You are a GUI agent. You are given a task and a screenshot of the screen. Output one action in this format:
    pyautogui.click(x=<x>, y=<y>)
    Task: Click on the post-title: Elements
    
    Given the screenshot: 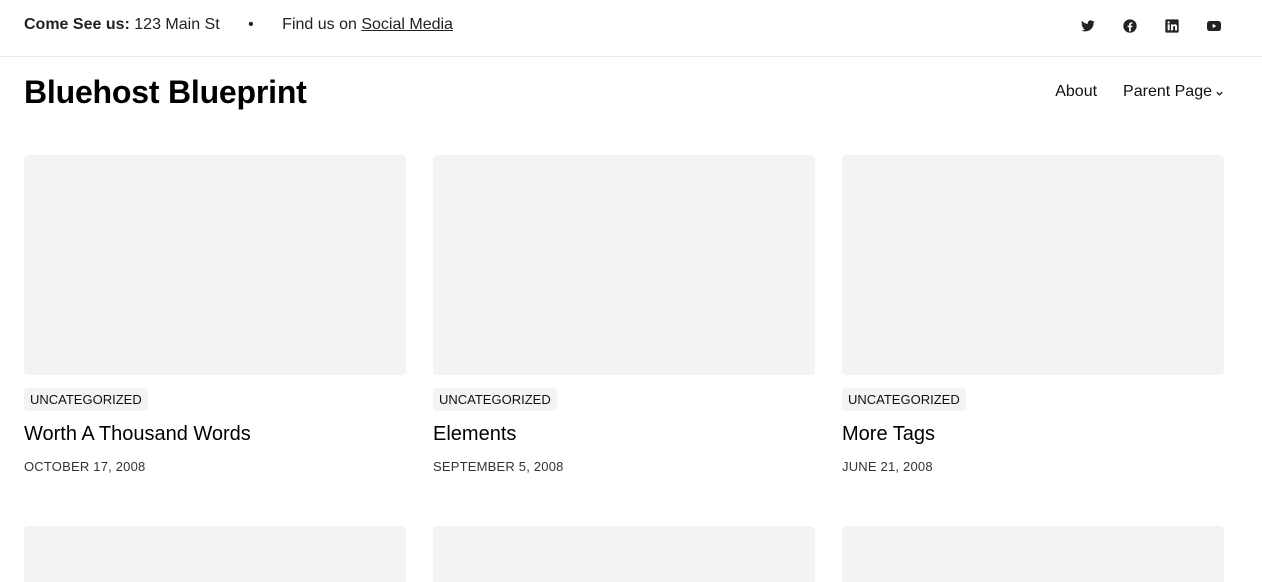 What is the action you would take?
    pyautogui.click(x=474, y=434)
    